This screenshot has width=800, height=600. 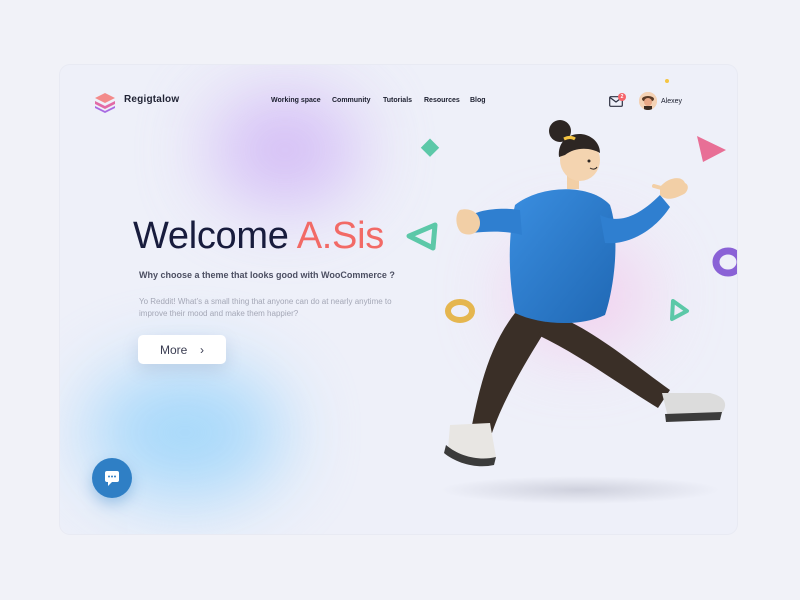 I want to click on layers-logo-icon, so click(x=105, y=102).